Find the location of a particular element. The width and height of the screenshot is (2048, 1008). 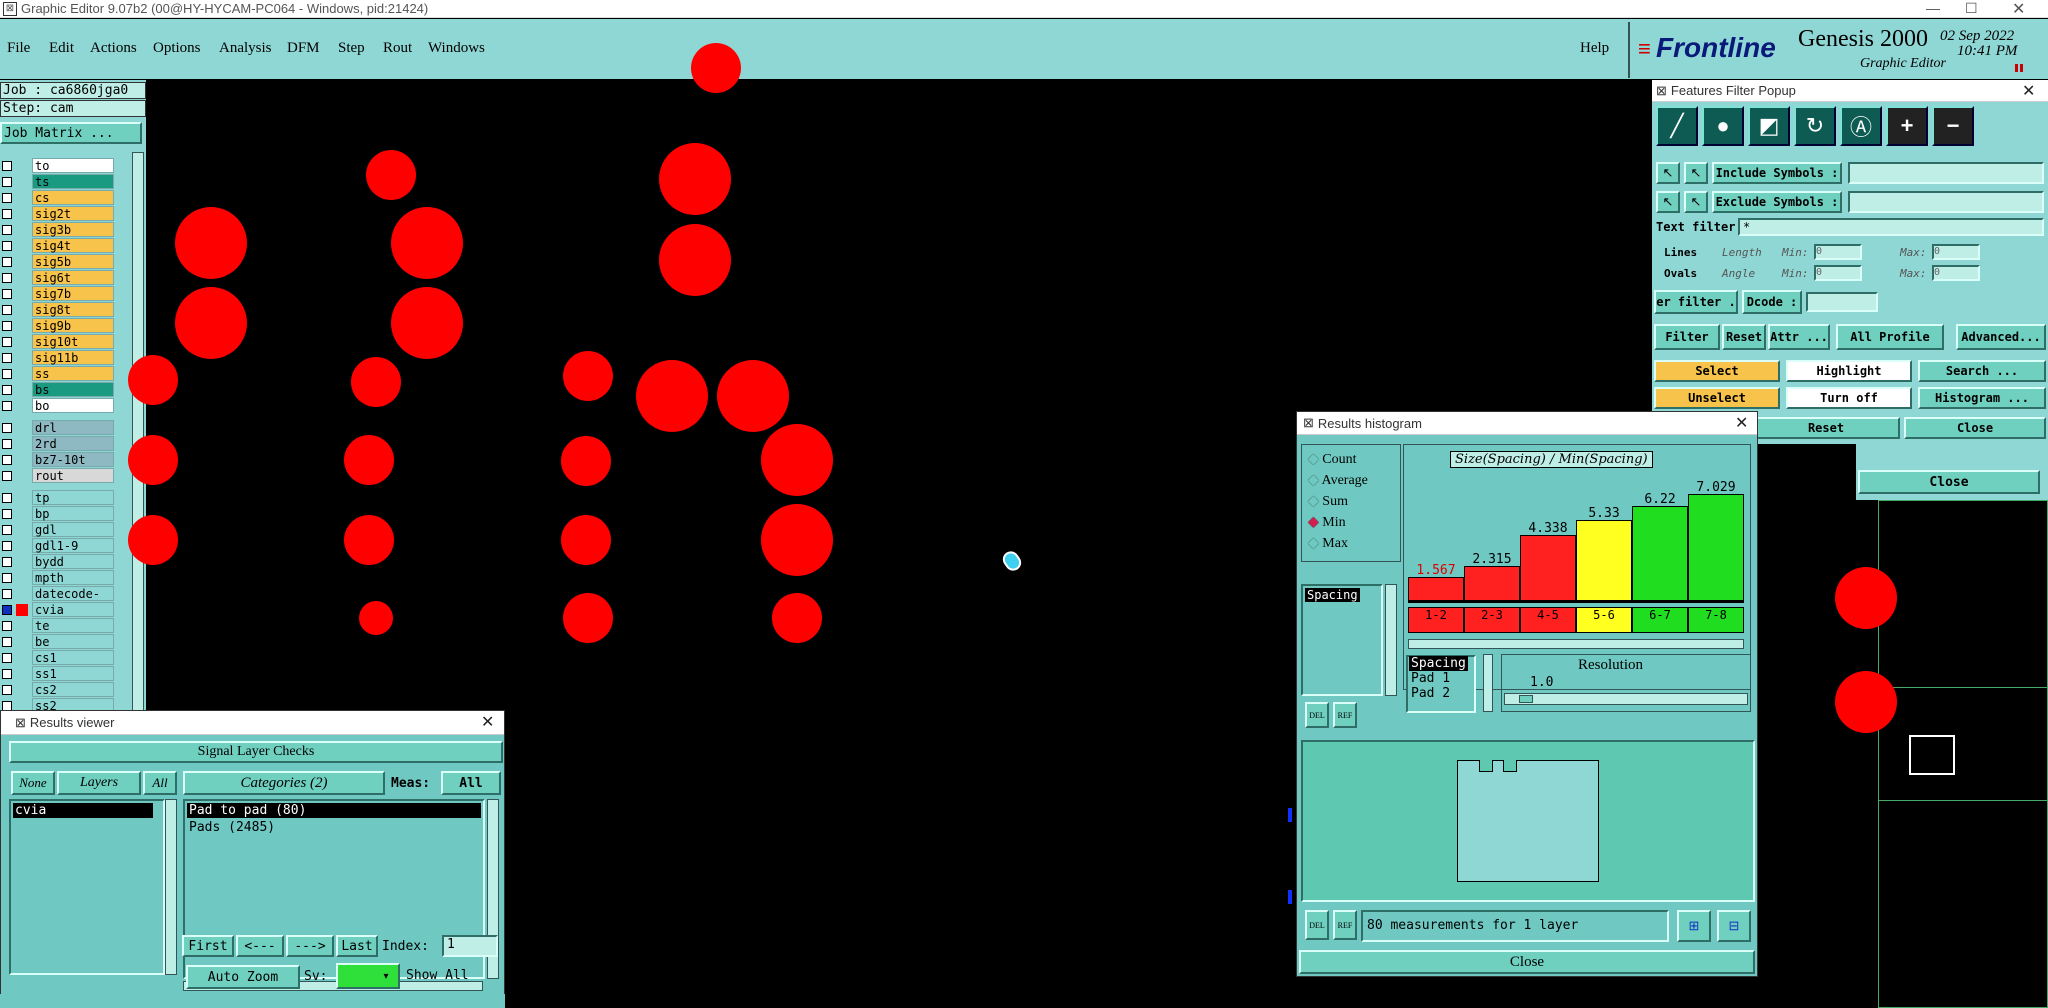

angle-max-input: 0 is located at coordinates (1956, 273).